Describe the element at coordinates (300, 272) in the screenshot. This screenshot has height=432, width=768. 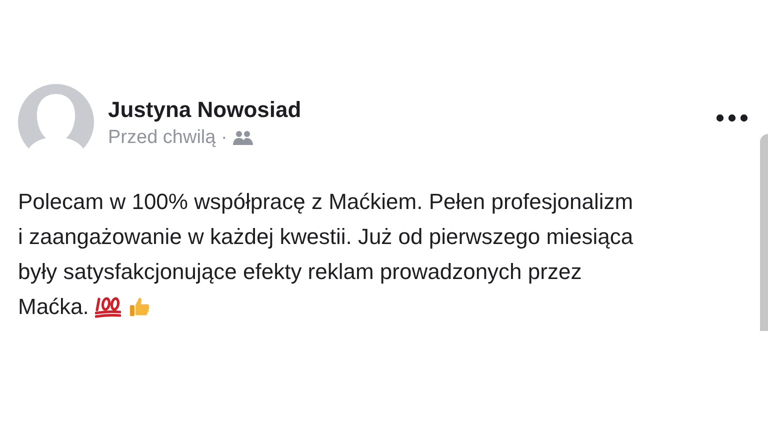
I see `post-text-line: były satysfakcjonujące efekty reklam prowadzonych przez` at that location.